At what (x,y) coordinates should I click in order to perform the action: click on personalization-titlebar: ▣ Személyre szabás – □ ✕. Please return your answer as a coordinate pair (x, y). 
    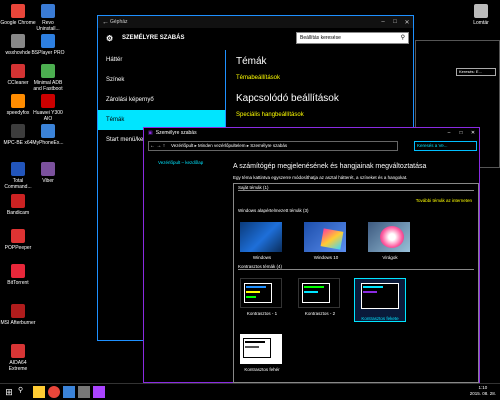
    Looking at the image, I should click on (311, 133).